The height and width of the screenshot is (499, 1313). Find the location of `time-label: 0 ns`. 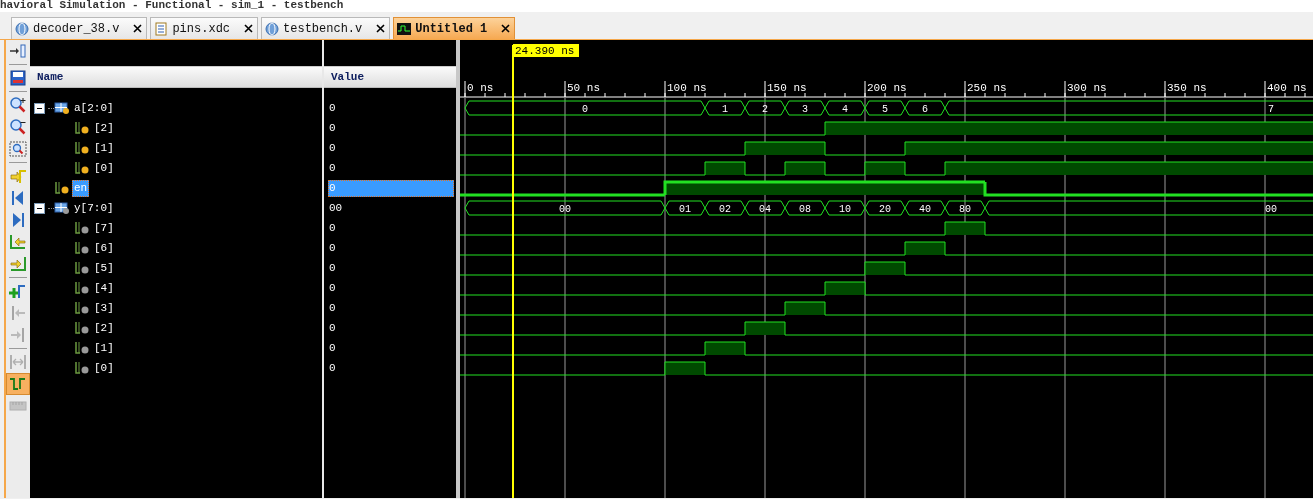

time-label: 0 ns is located at coordinates (480, 88).